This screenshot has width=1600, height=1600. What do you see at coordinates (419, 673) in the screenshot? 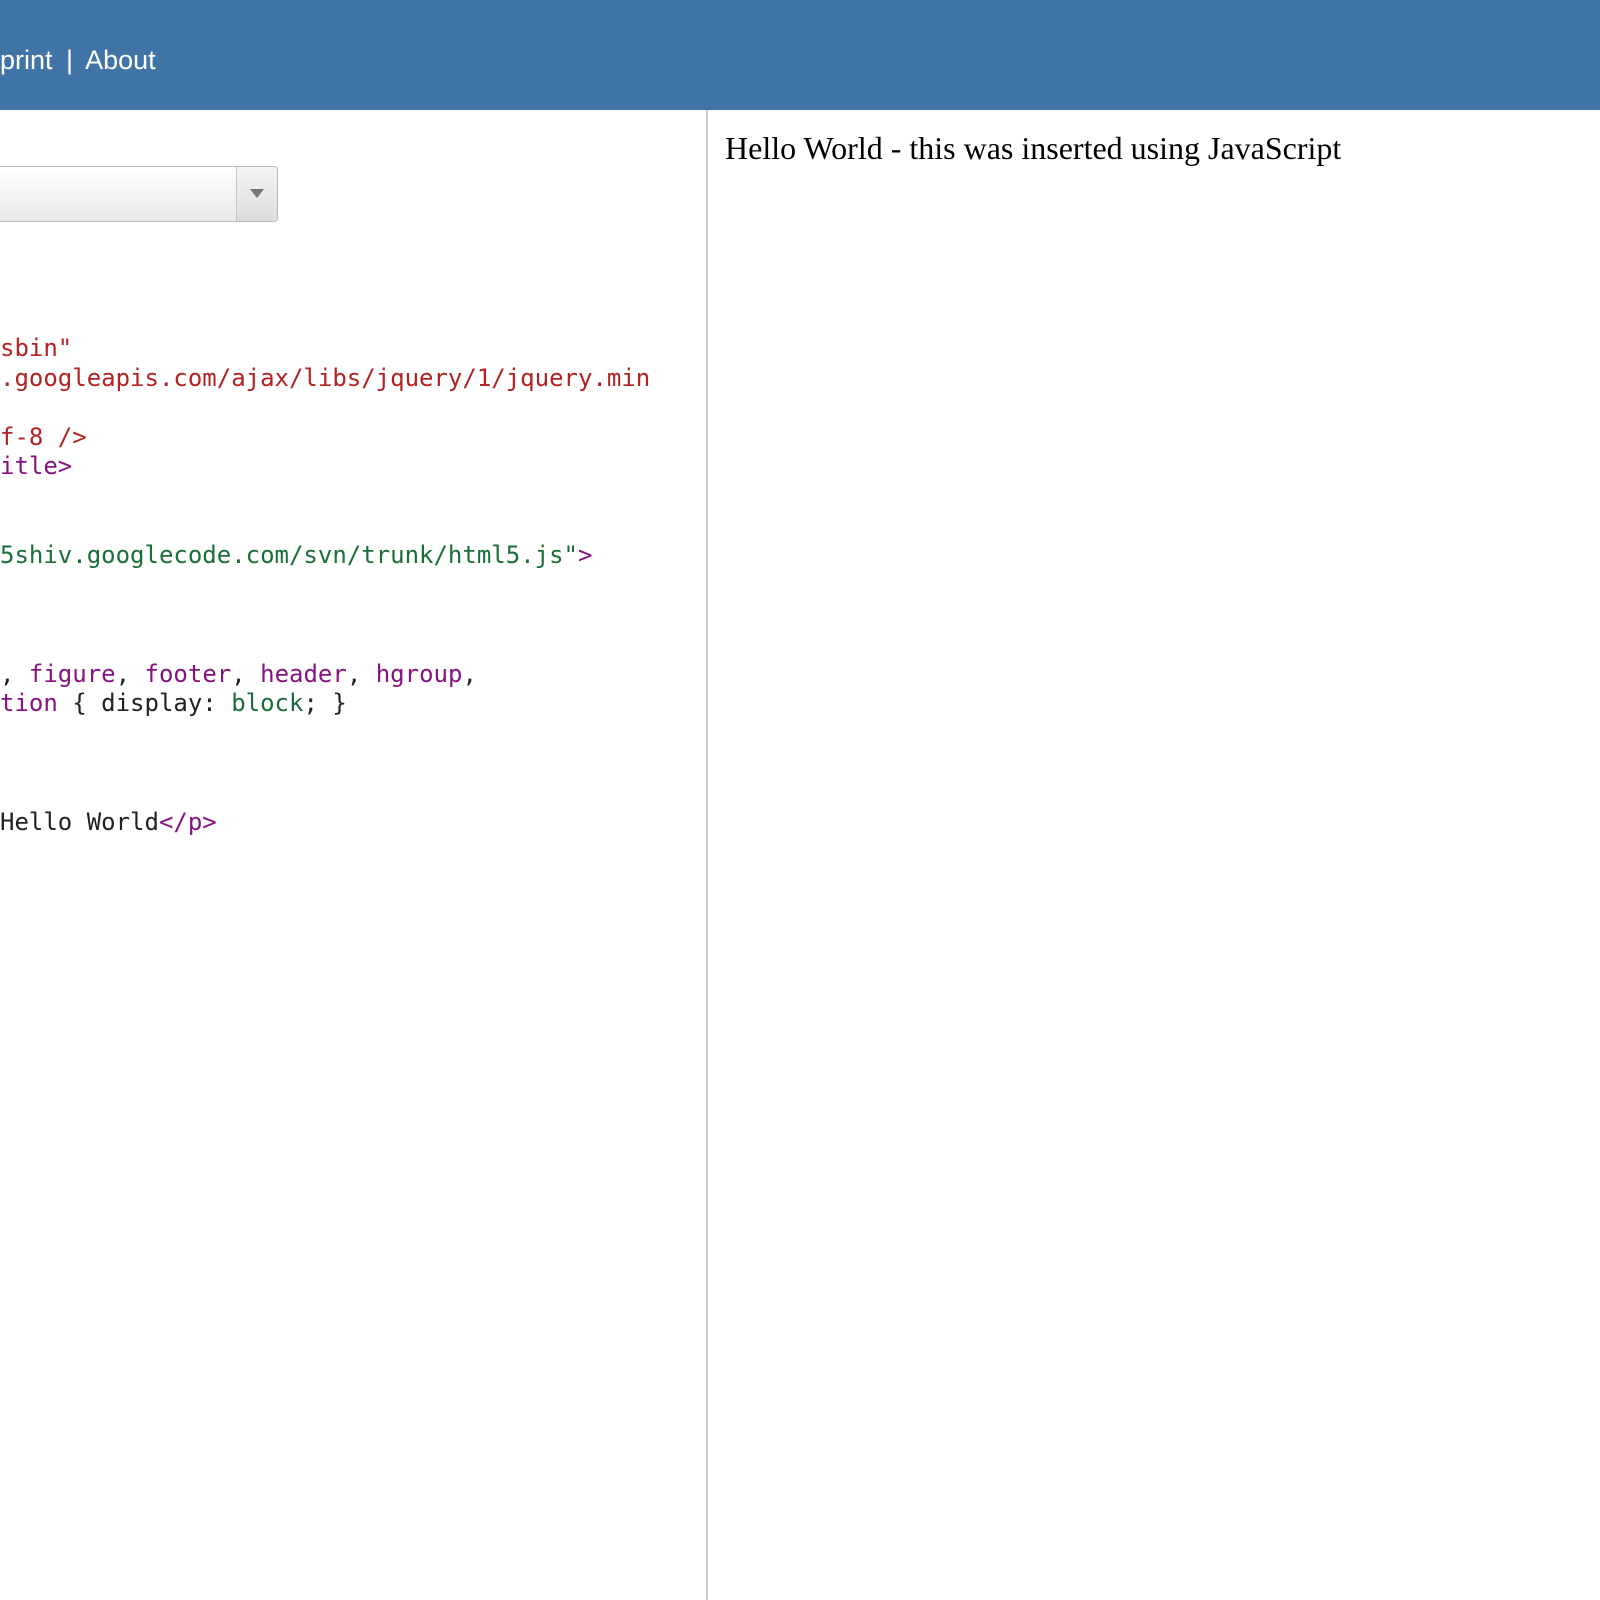
I see `code-token: hgroup` at bounding box center [419, 673].